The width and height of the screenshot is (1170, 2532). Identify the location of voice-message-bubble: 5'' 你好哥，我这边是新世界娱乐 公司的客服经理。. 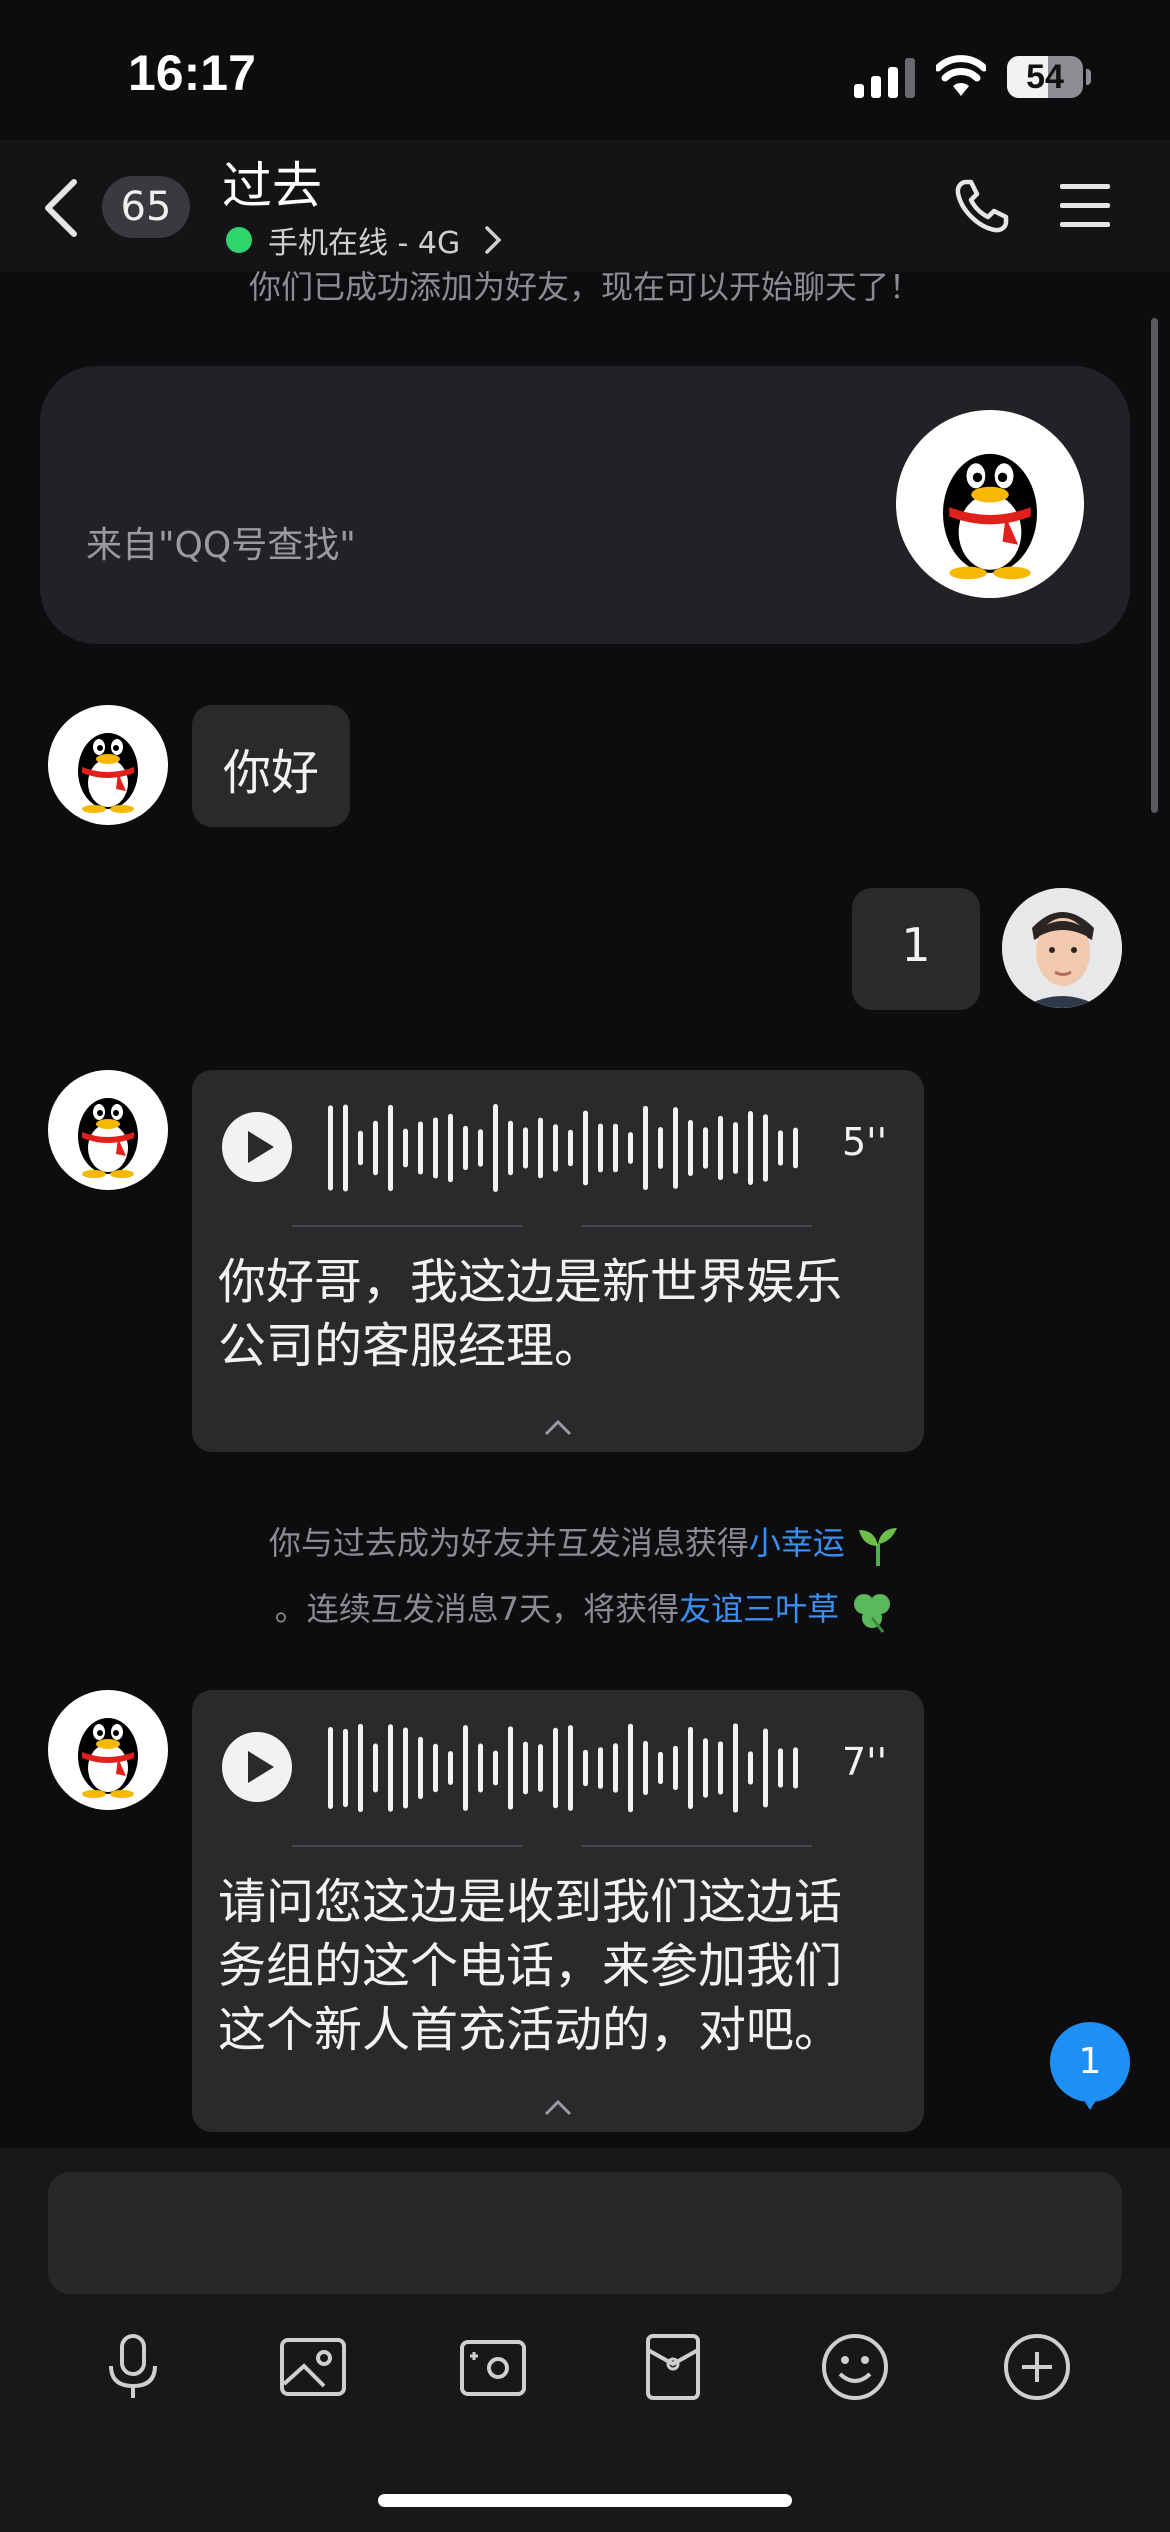
(558, 1261).